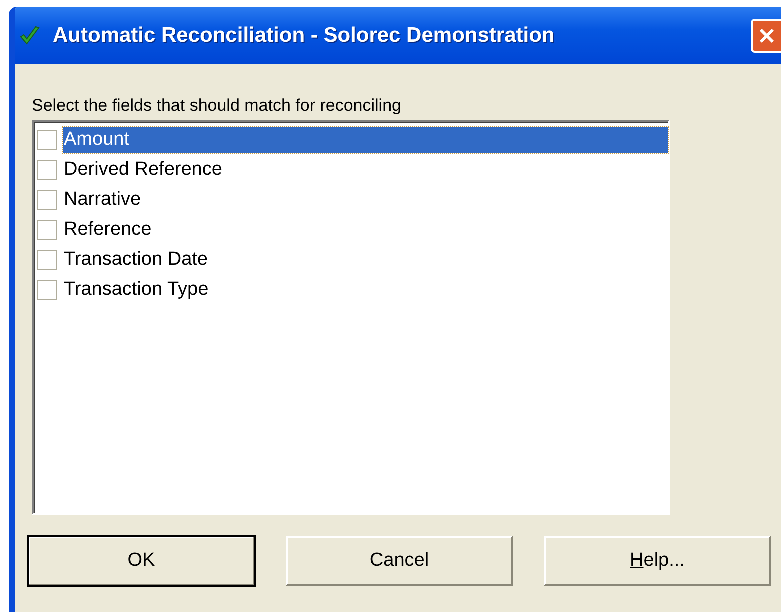 Image resolution: width=781 pixels, height=612 pixels. What do you see at coordinates (365, 170) in the screenshot?
I see `list-item: Derived Reference` at bounding box center [365, 170].